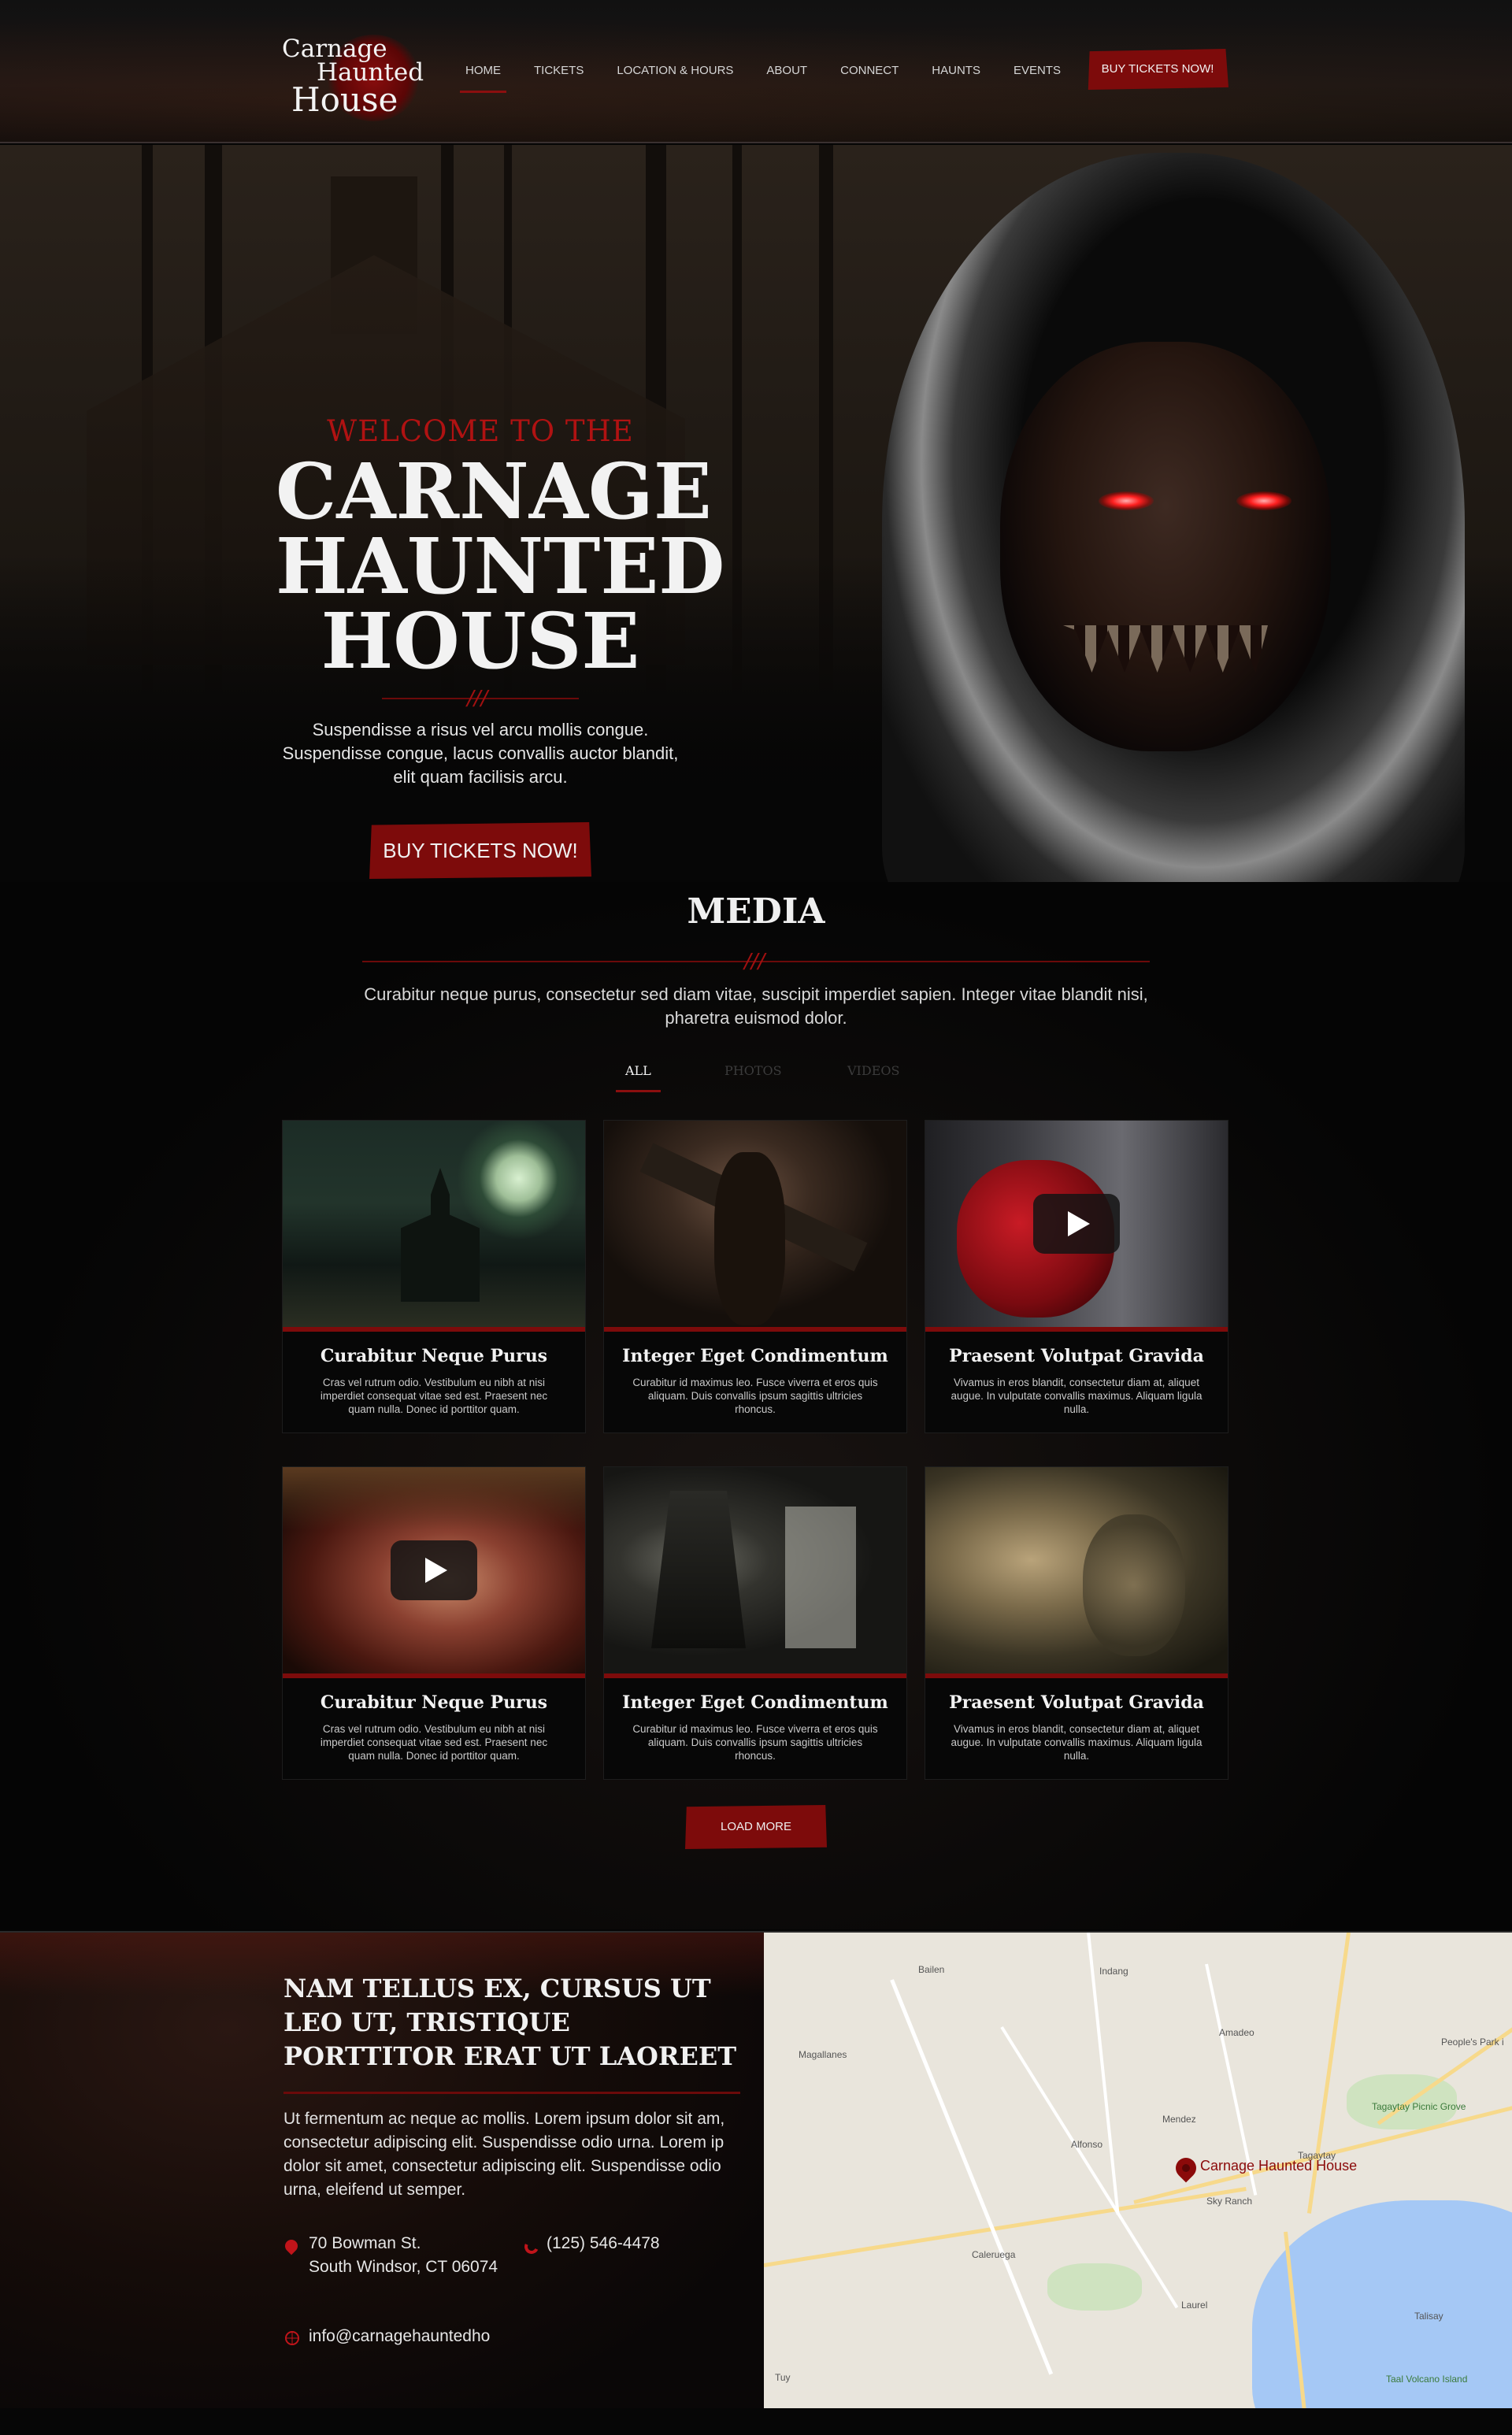  I want to click on phone-number: (125) 546-4478, so click(603, 2243).